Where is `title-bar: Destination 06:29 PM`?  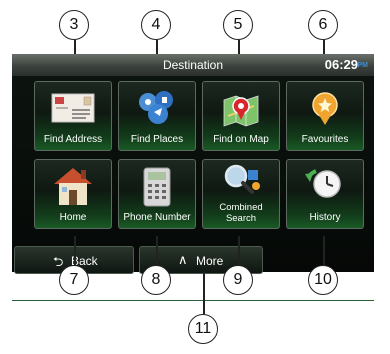 title-bar: Destination 06:29 PM is located at coordinates (193, 65).